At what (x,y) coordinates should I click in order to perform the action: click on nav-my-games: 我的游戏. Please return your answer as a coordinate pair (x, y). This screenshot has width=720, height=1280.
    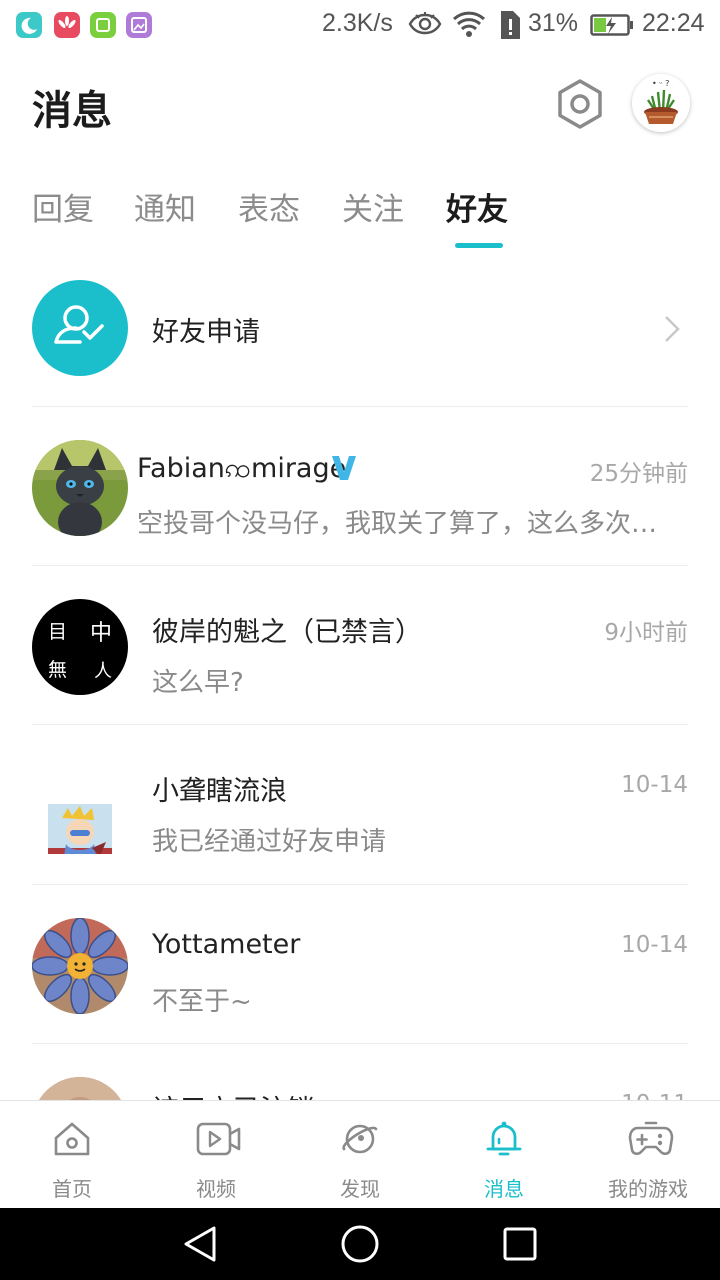
    Looking at the image, I should click on (648, 1155).